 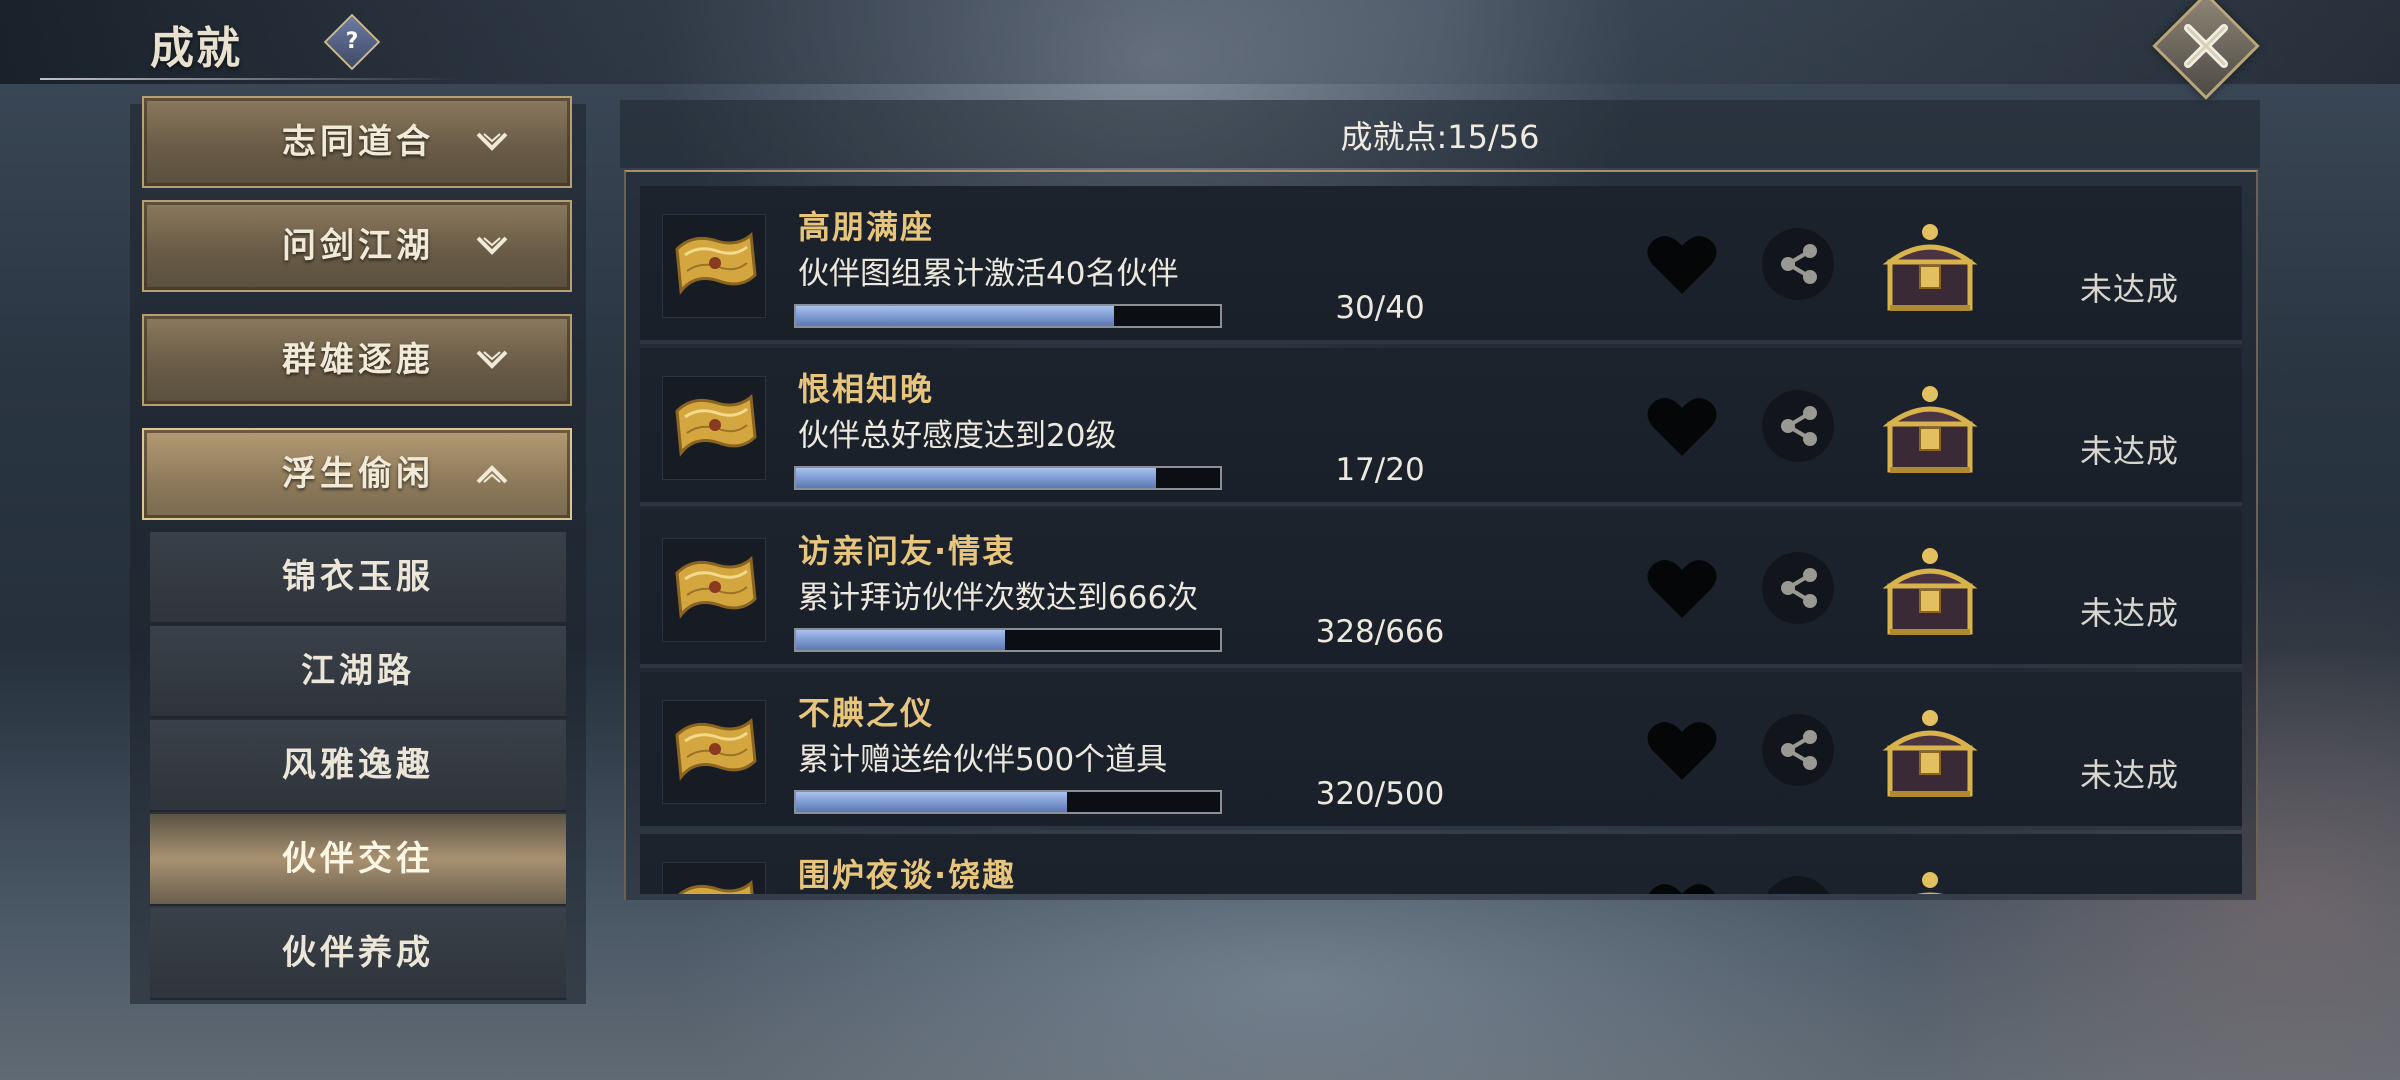 What do you see at coordinates (492, 474) in the screenshot?
I see `chevron-up-icon` at bounding box center [492, 474].